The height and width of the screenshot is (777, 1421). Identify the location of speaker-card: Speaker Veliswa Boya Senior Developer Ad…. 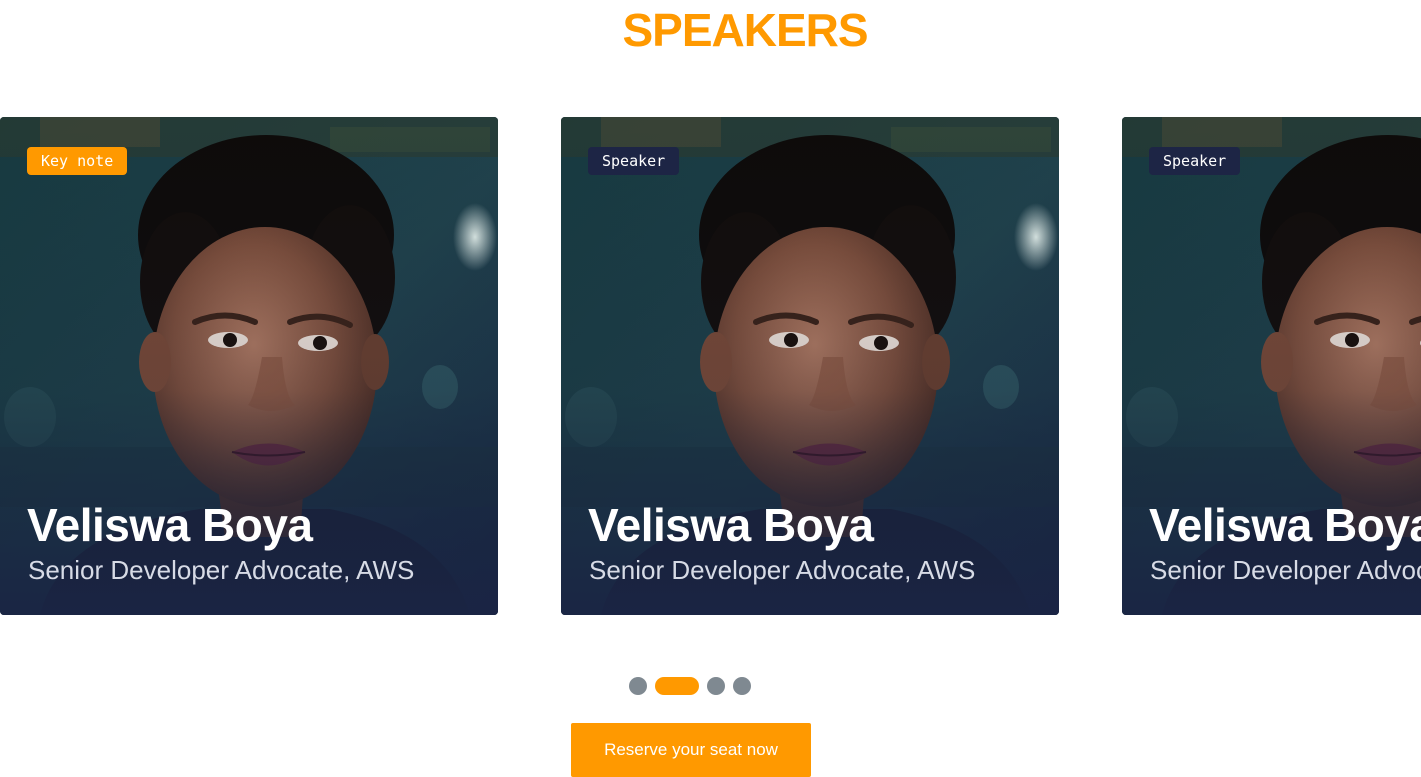
(1271, 366).